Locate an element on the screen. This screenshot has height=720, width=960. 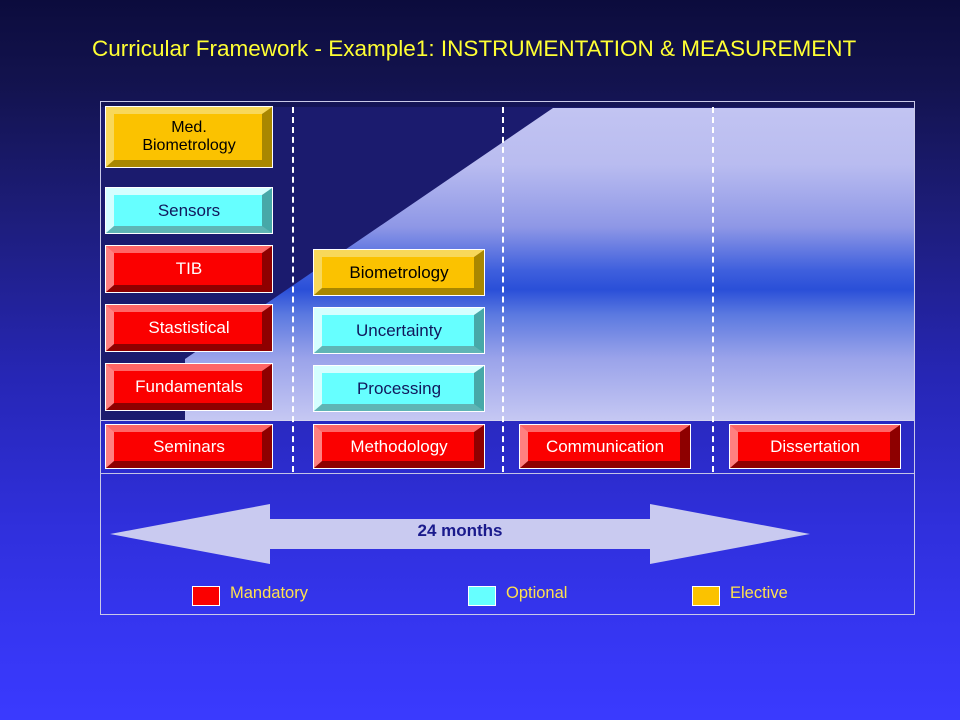
course-box-label: Methodology is located at coordinates (399, 446).